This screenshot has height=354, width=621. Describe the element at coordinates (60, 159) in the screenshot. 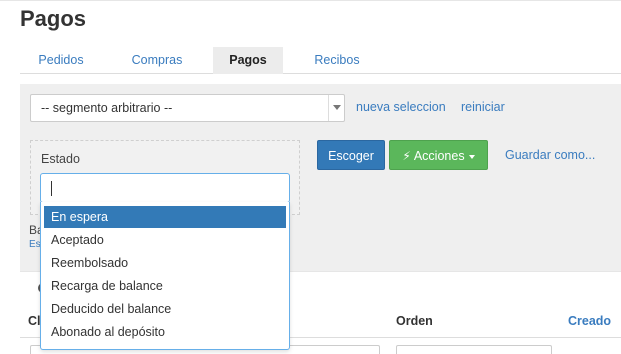

I see `estado-label: Estado` at that location.